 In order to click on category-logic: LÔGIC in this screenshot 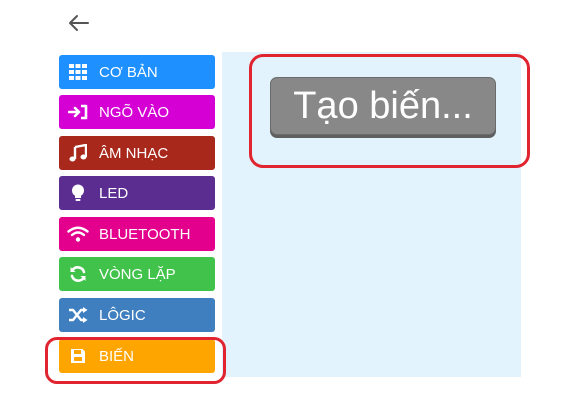, I will do `click(137, 315)`.